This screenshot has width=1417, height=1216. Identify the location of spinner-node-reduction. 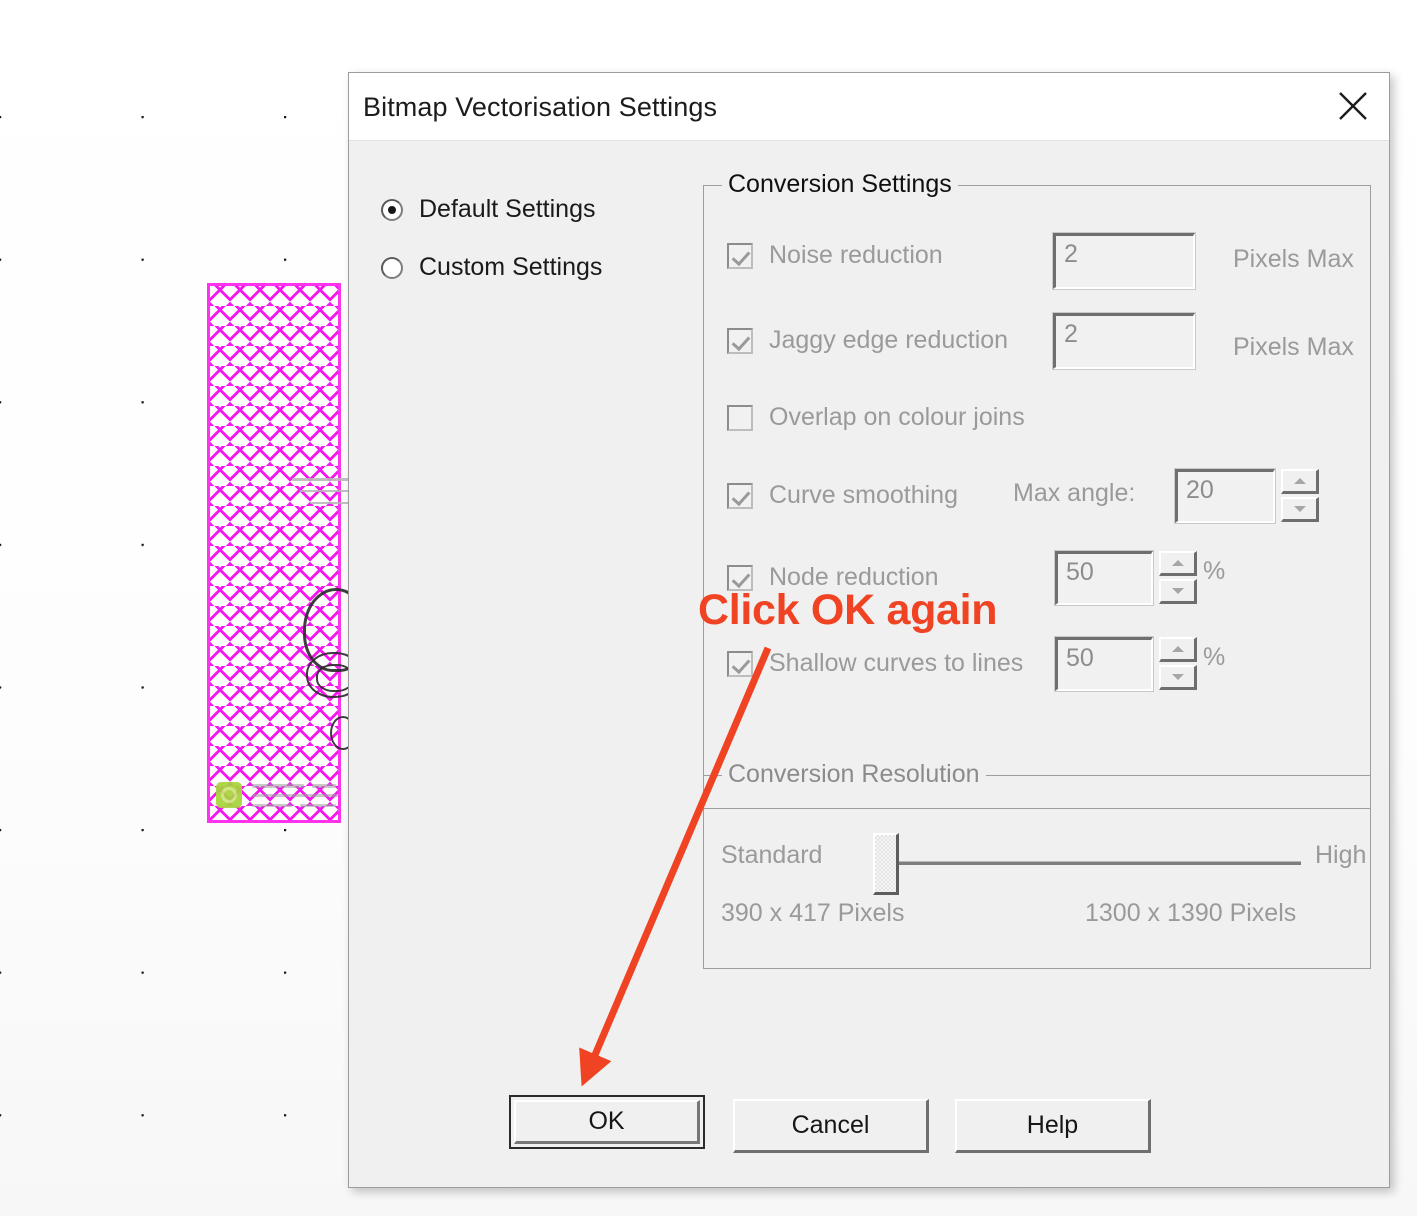
(1178, 578).